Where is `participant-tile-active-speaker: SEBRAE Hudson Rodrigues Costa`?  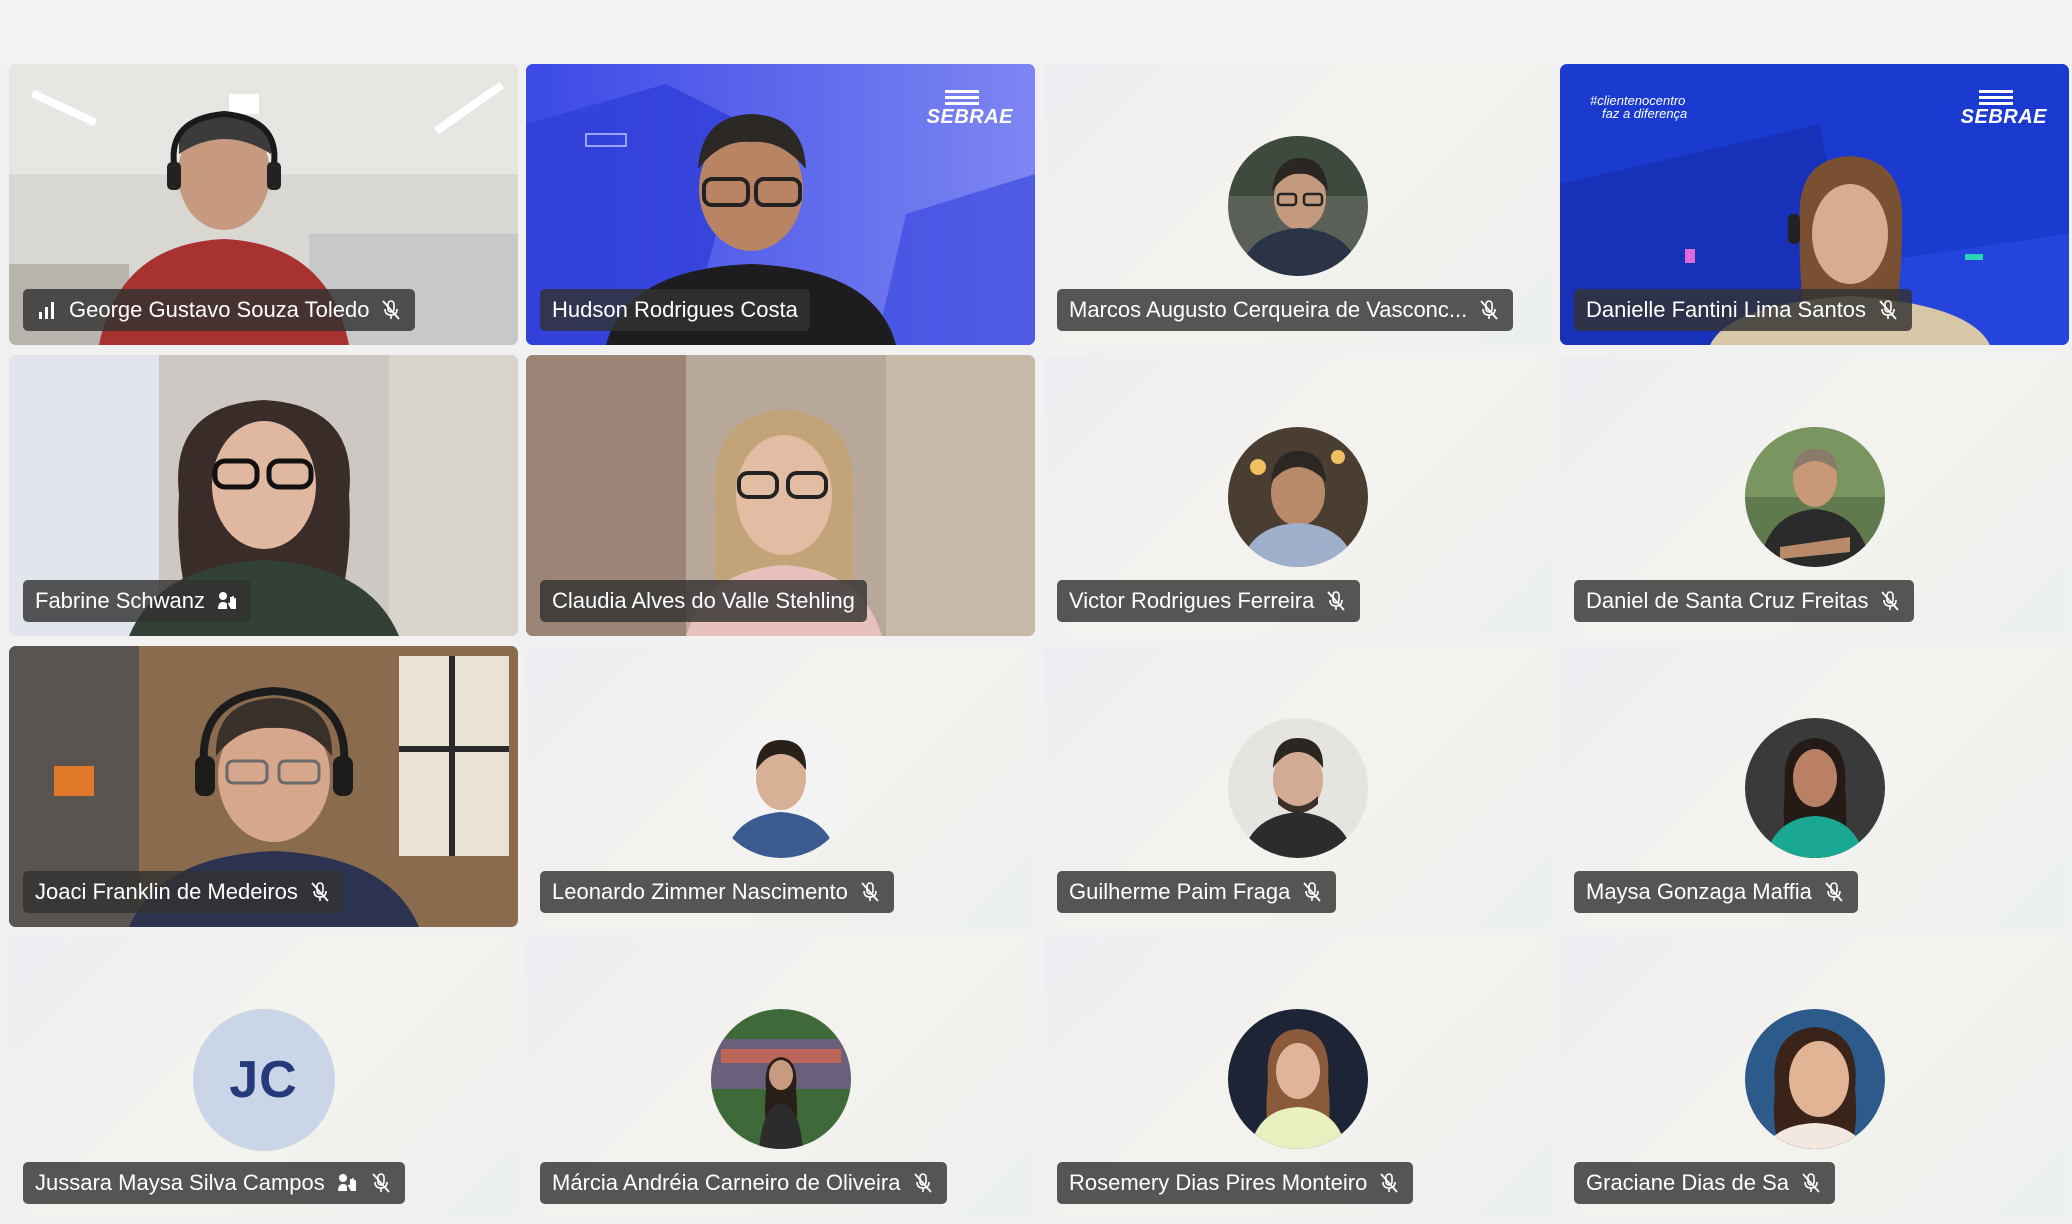 participant-tile-active-speaker: SEBRAE Hudson Rodrigues Costa is located at coordinates (780, 204).